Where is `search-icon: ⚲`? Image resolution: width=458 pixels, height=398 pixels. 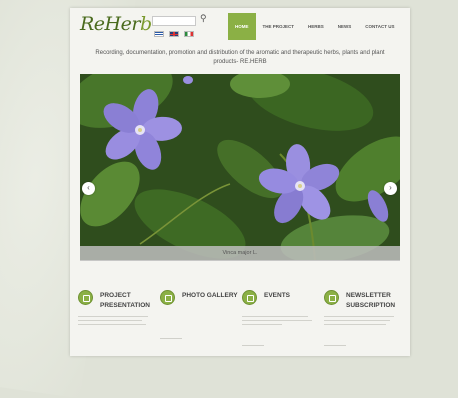 search-icon: ⚲ is located at coordinates (203, 18).